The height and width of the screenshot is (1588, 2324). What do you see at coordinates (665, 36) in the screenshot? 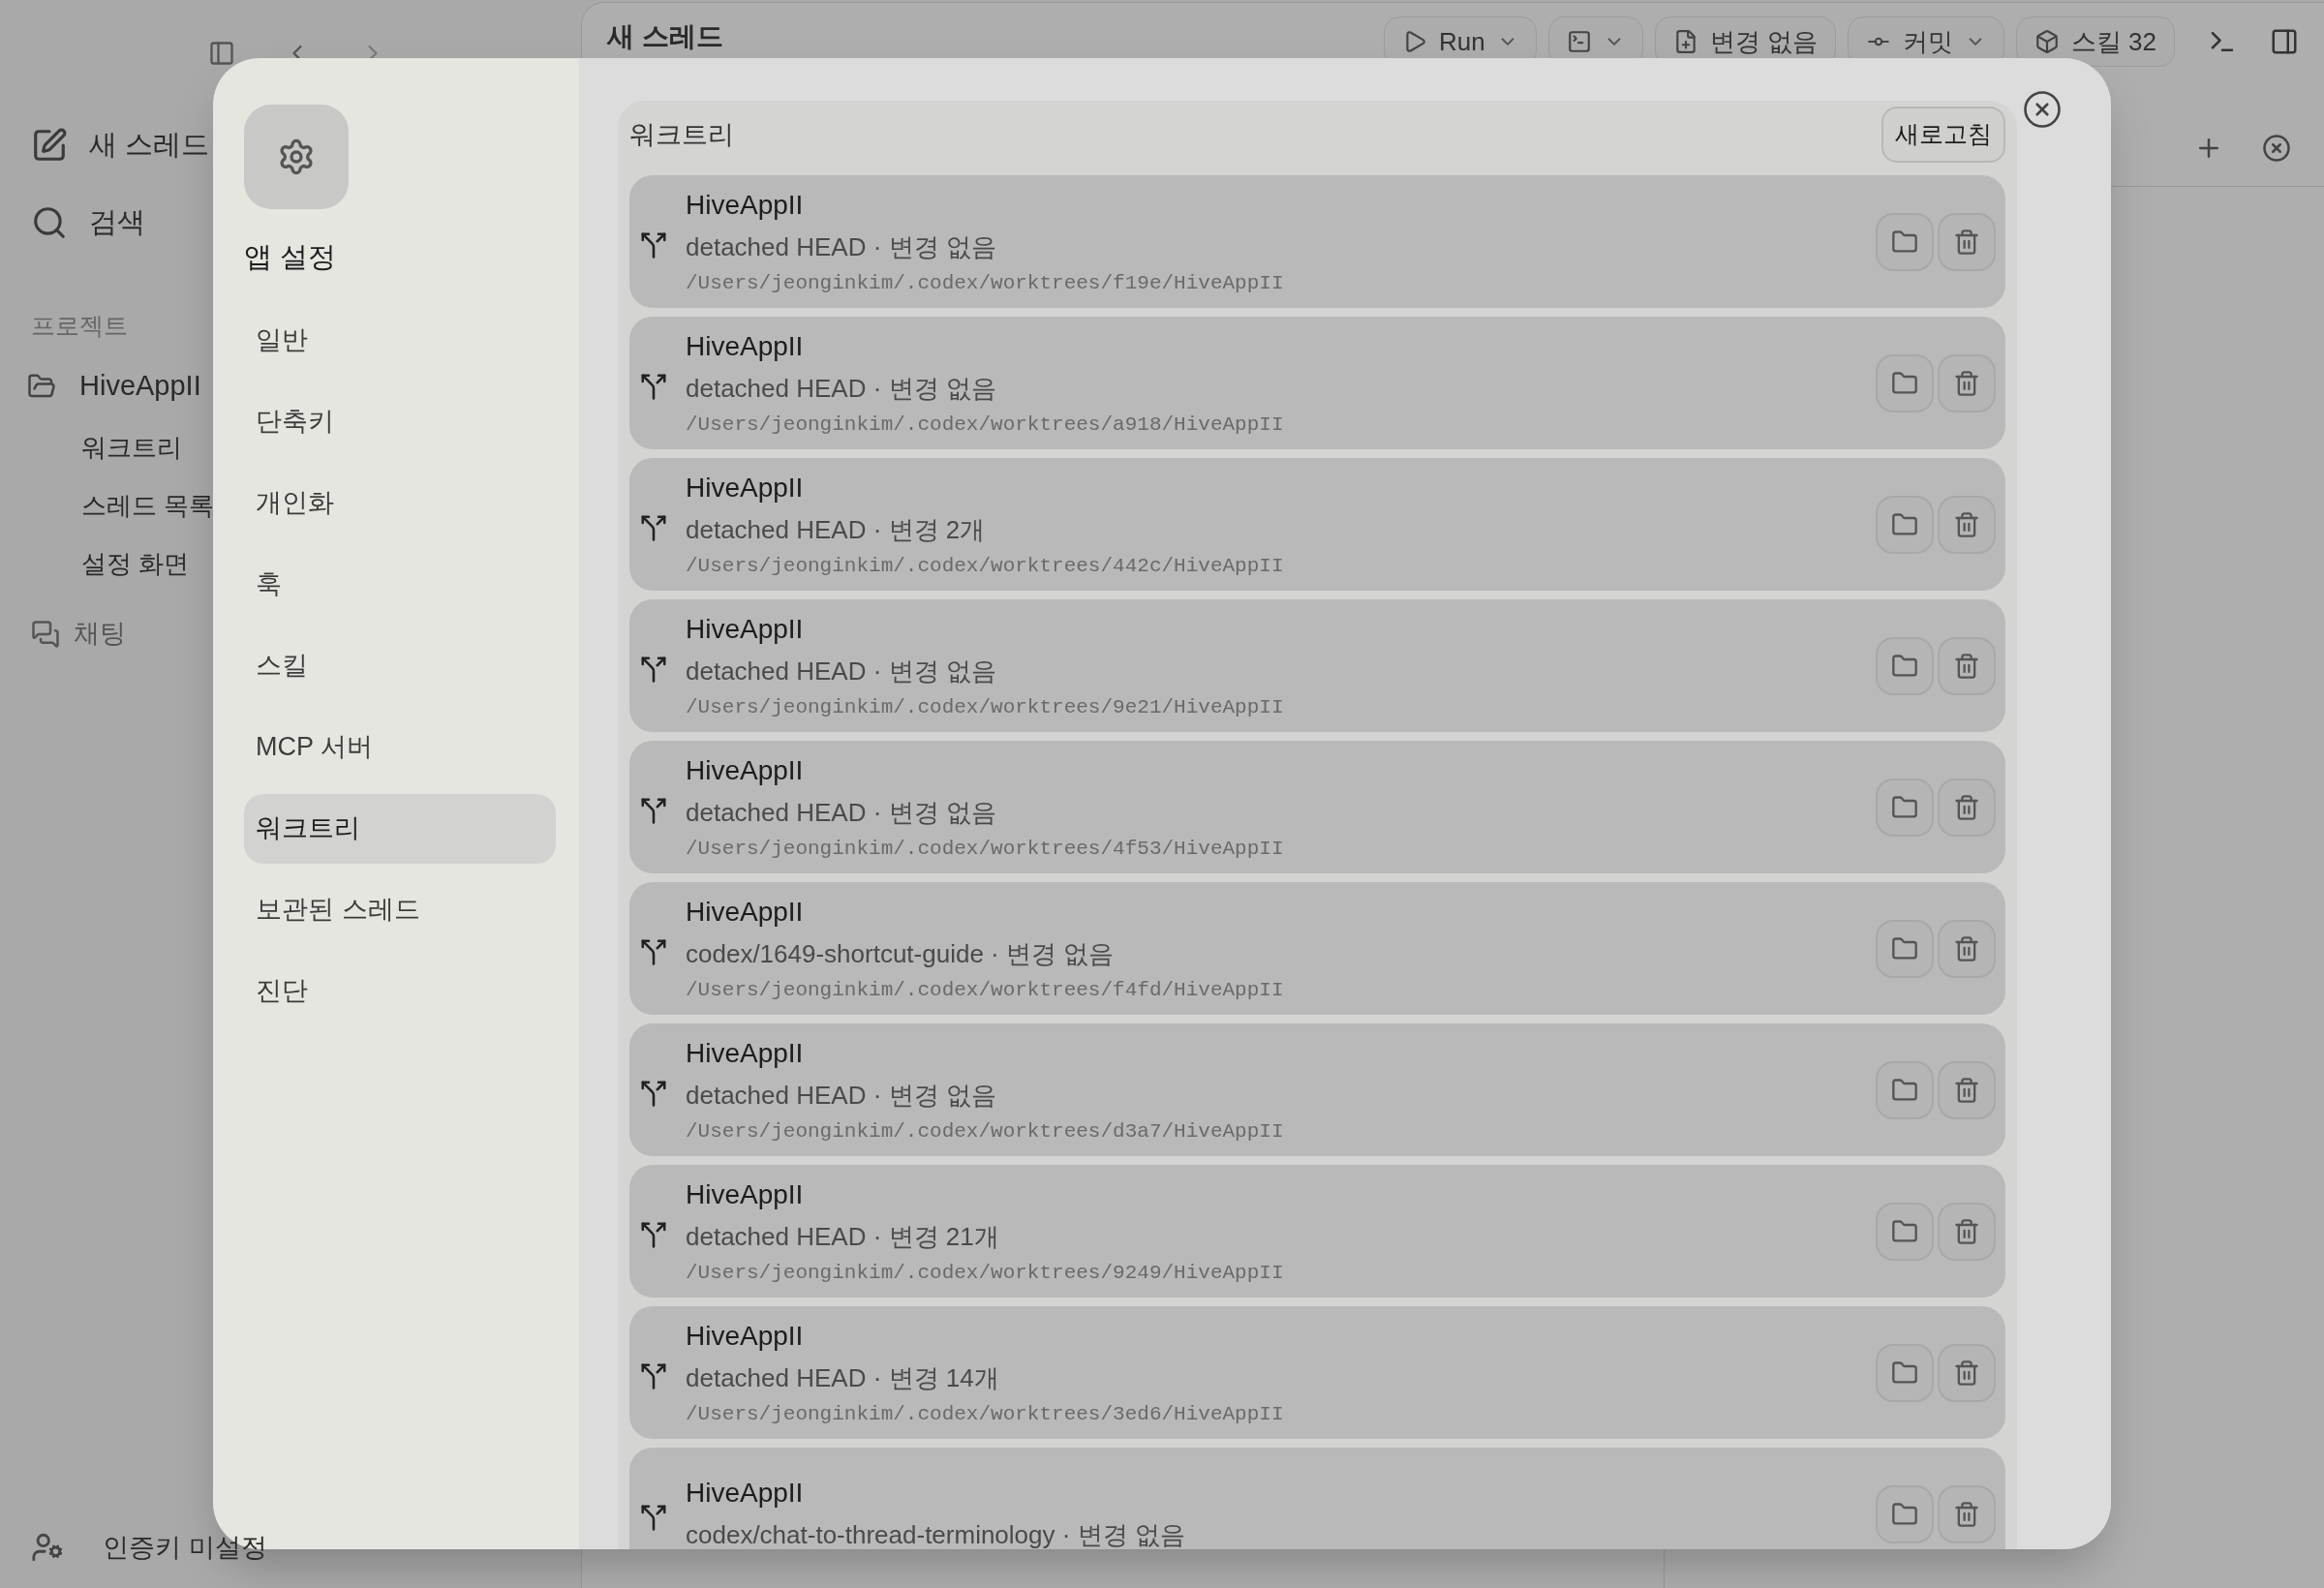
I see `thread-title: 새 스레드` at bounding box center [665, 36].